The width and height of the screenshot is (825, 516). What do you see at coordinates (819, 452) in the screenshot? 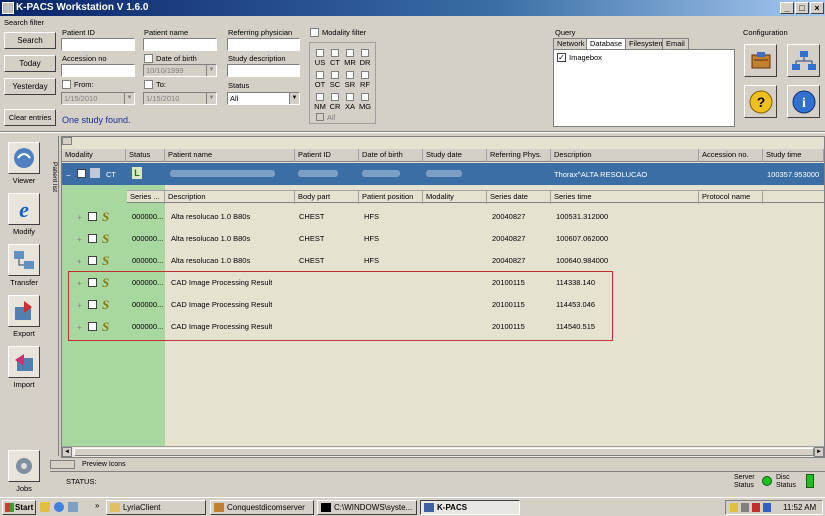
I see `scroll-right-icon: ►` at bounding box center [819, 452].